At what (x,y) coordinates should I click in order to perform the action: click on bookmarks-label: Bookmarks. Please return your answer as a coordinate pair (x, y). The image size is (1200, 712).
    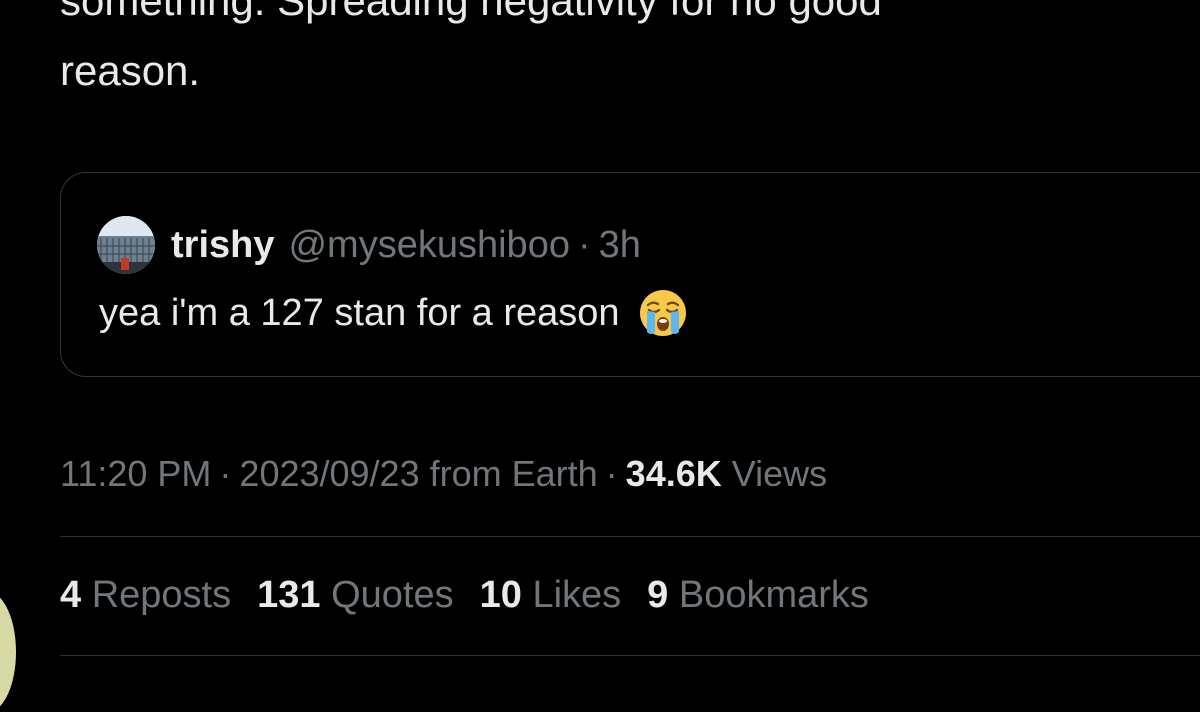
    Looking at the image, I should click on (773, 595).